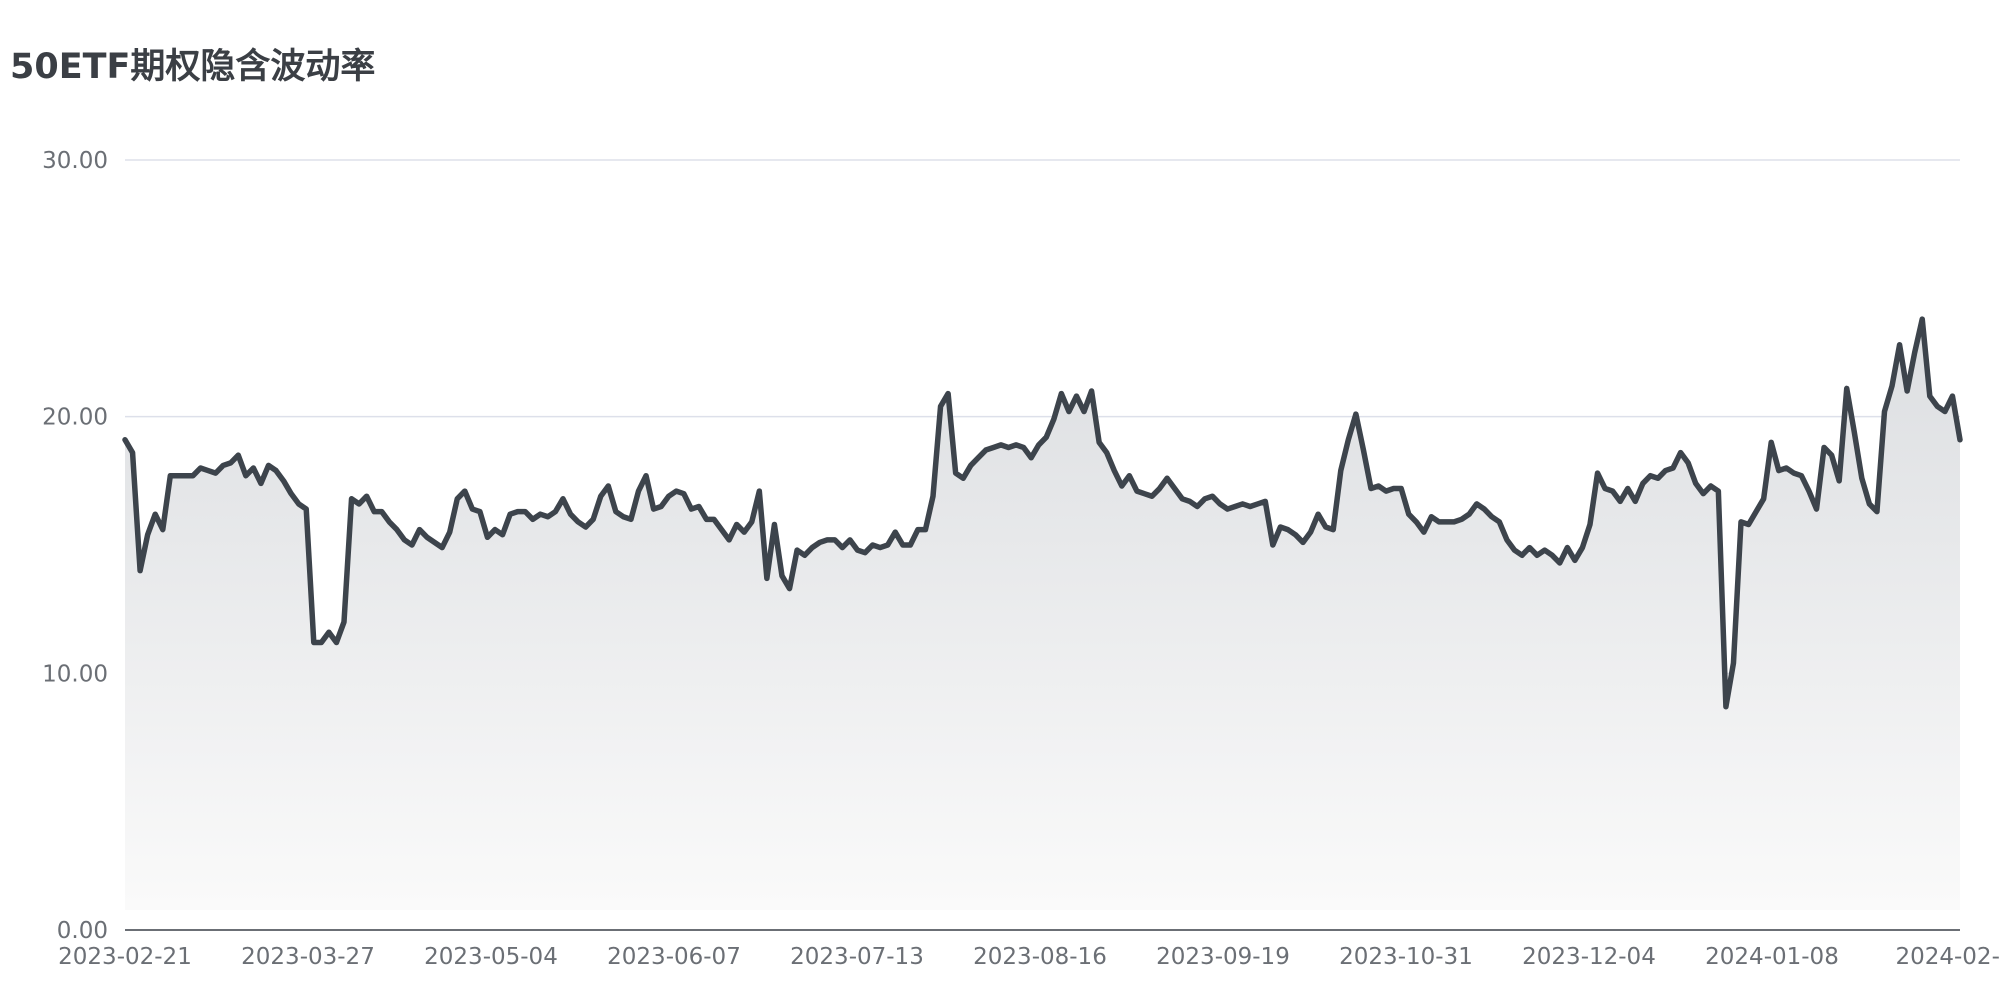  What do you see at coordinates (82, 931) in the screenshot?
I see `y-tick-label: 0.00` at bounding box center [82, 931].